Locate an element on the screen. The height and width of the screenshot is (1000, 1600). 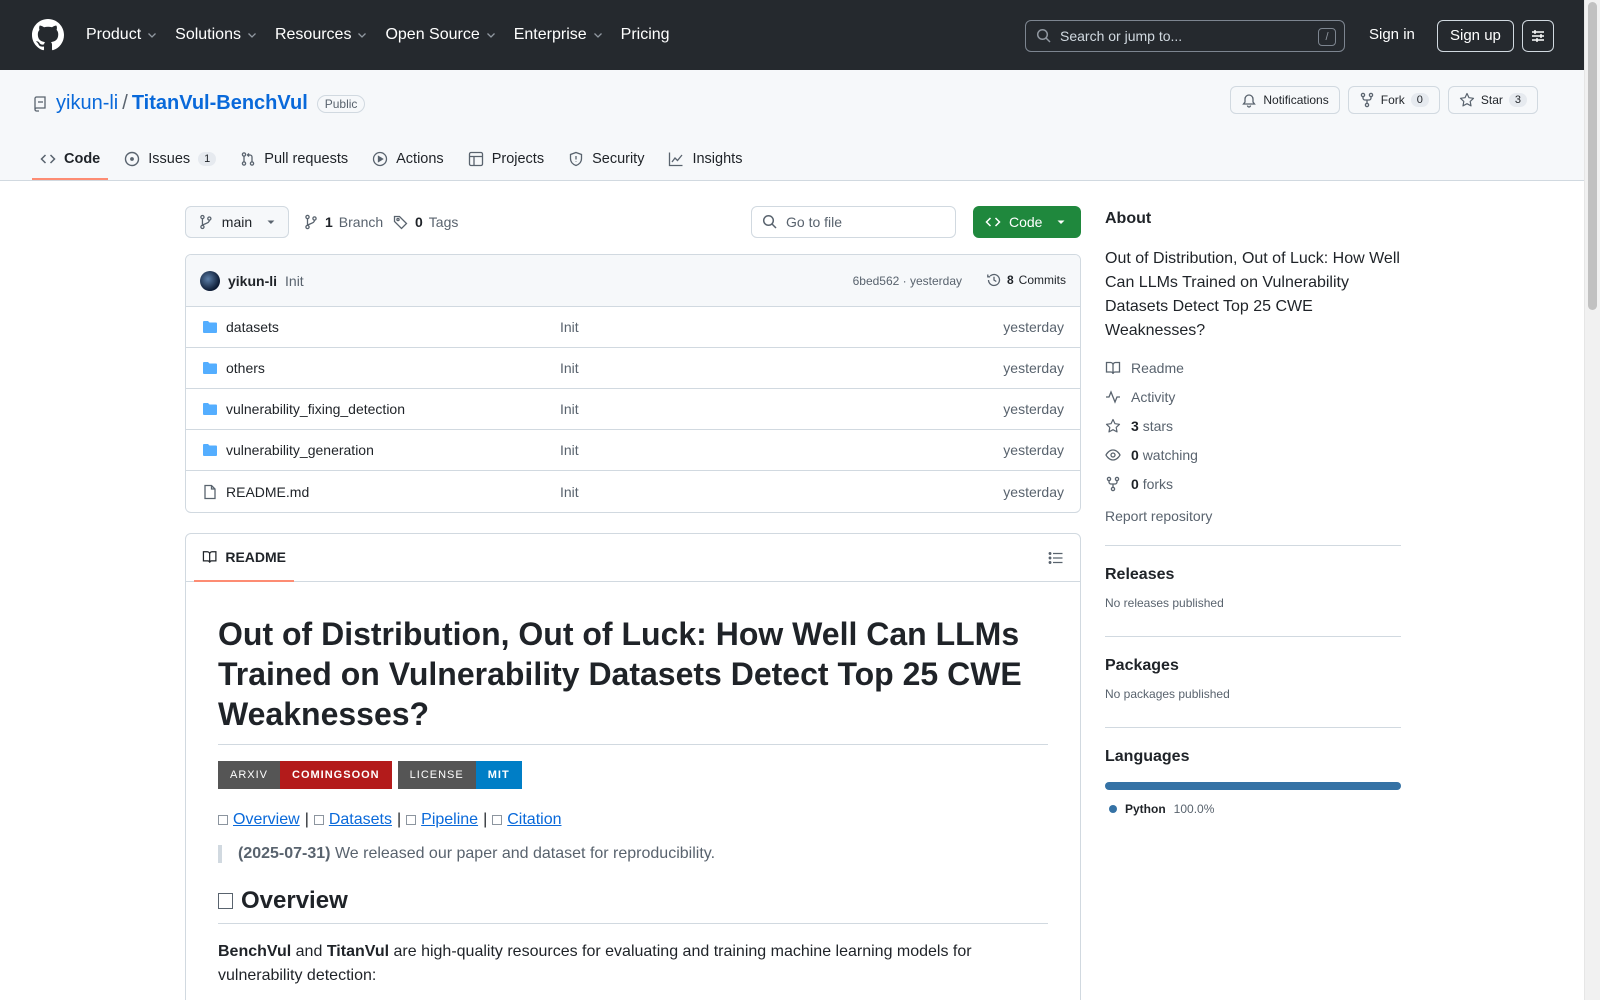
watching-count: 0 is located at coordinates (1135, 454).